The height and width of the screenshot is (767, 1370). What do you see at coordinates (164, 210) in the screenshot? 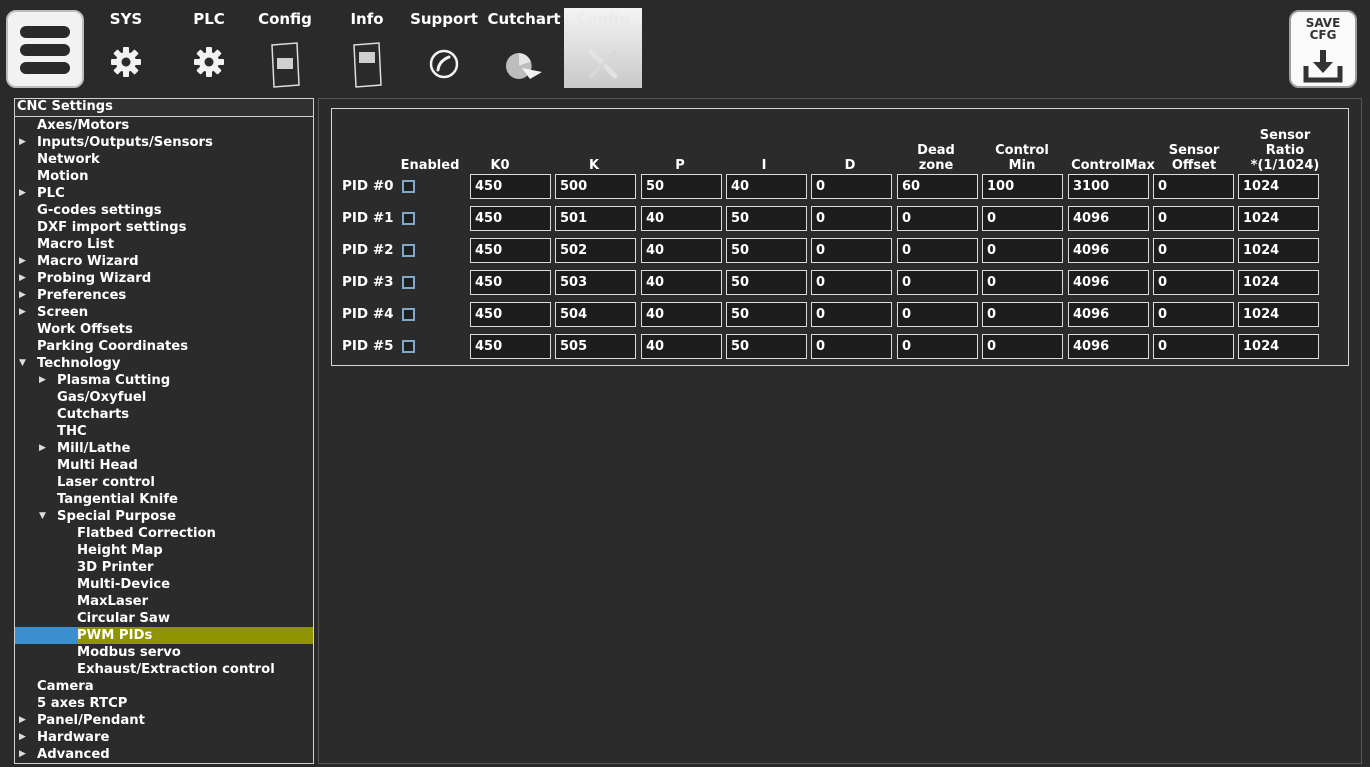
I see `sidebar-item-g-codes-settings: G-codes settings` at bounding box center [164, 210].